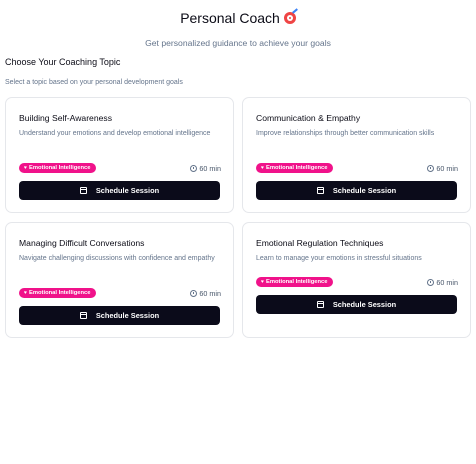 The height and width of the screenshot is (464, 476). Describe the element at coordinates (308, 118) in the screenshot. I see `topic-card-title: Communication & Empathy` at that location.